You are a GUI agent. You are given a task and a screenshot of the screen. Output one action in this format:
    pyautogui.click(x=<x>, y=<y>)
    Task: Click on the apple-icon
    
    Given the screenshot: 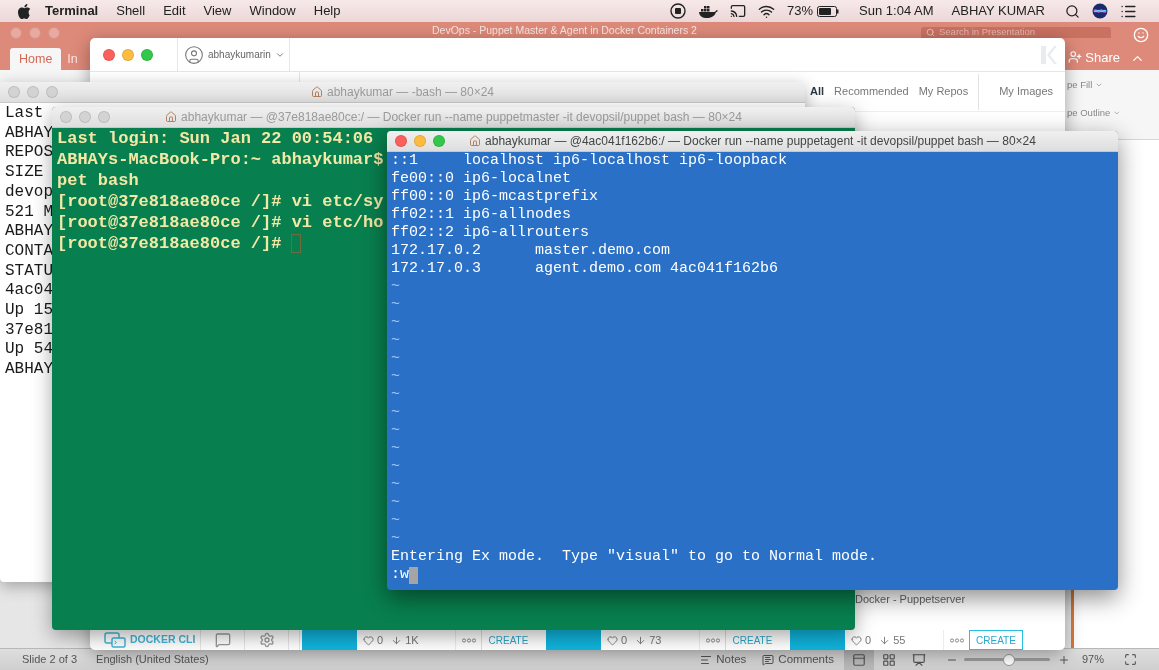 What is the action you would take?
    pyautogui.click(x=24, y=11)
    